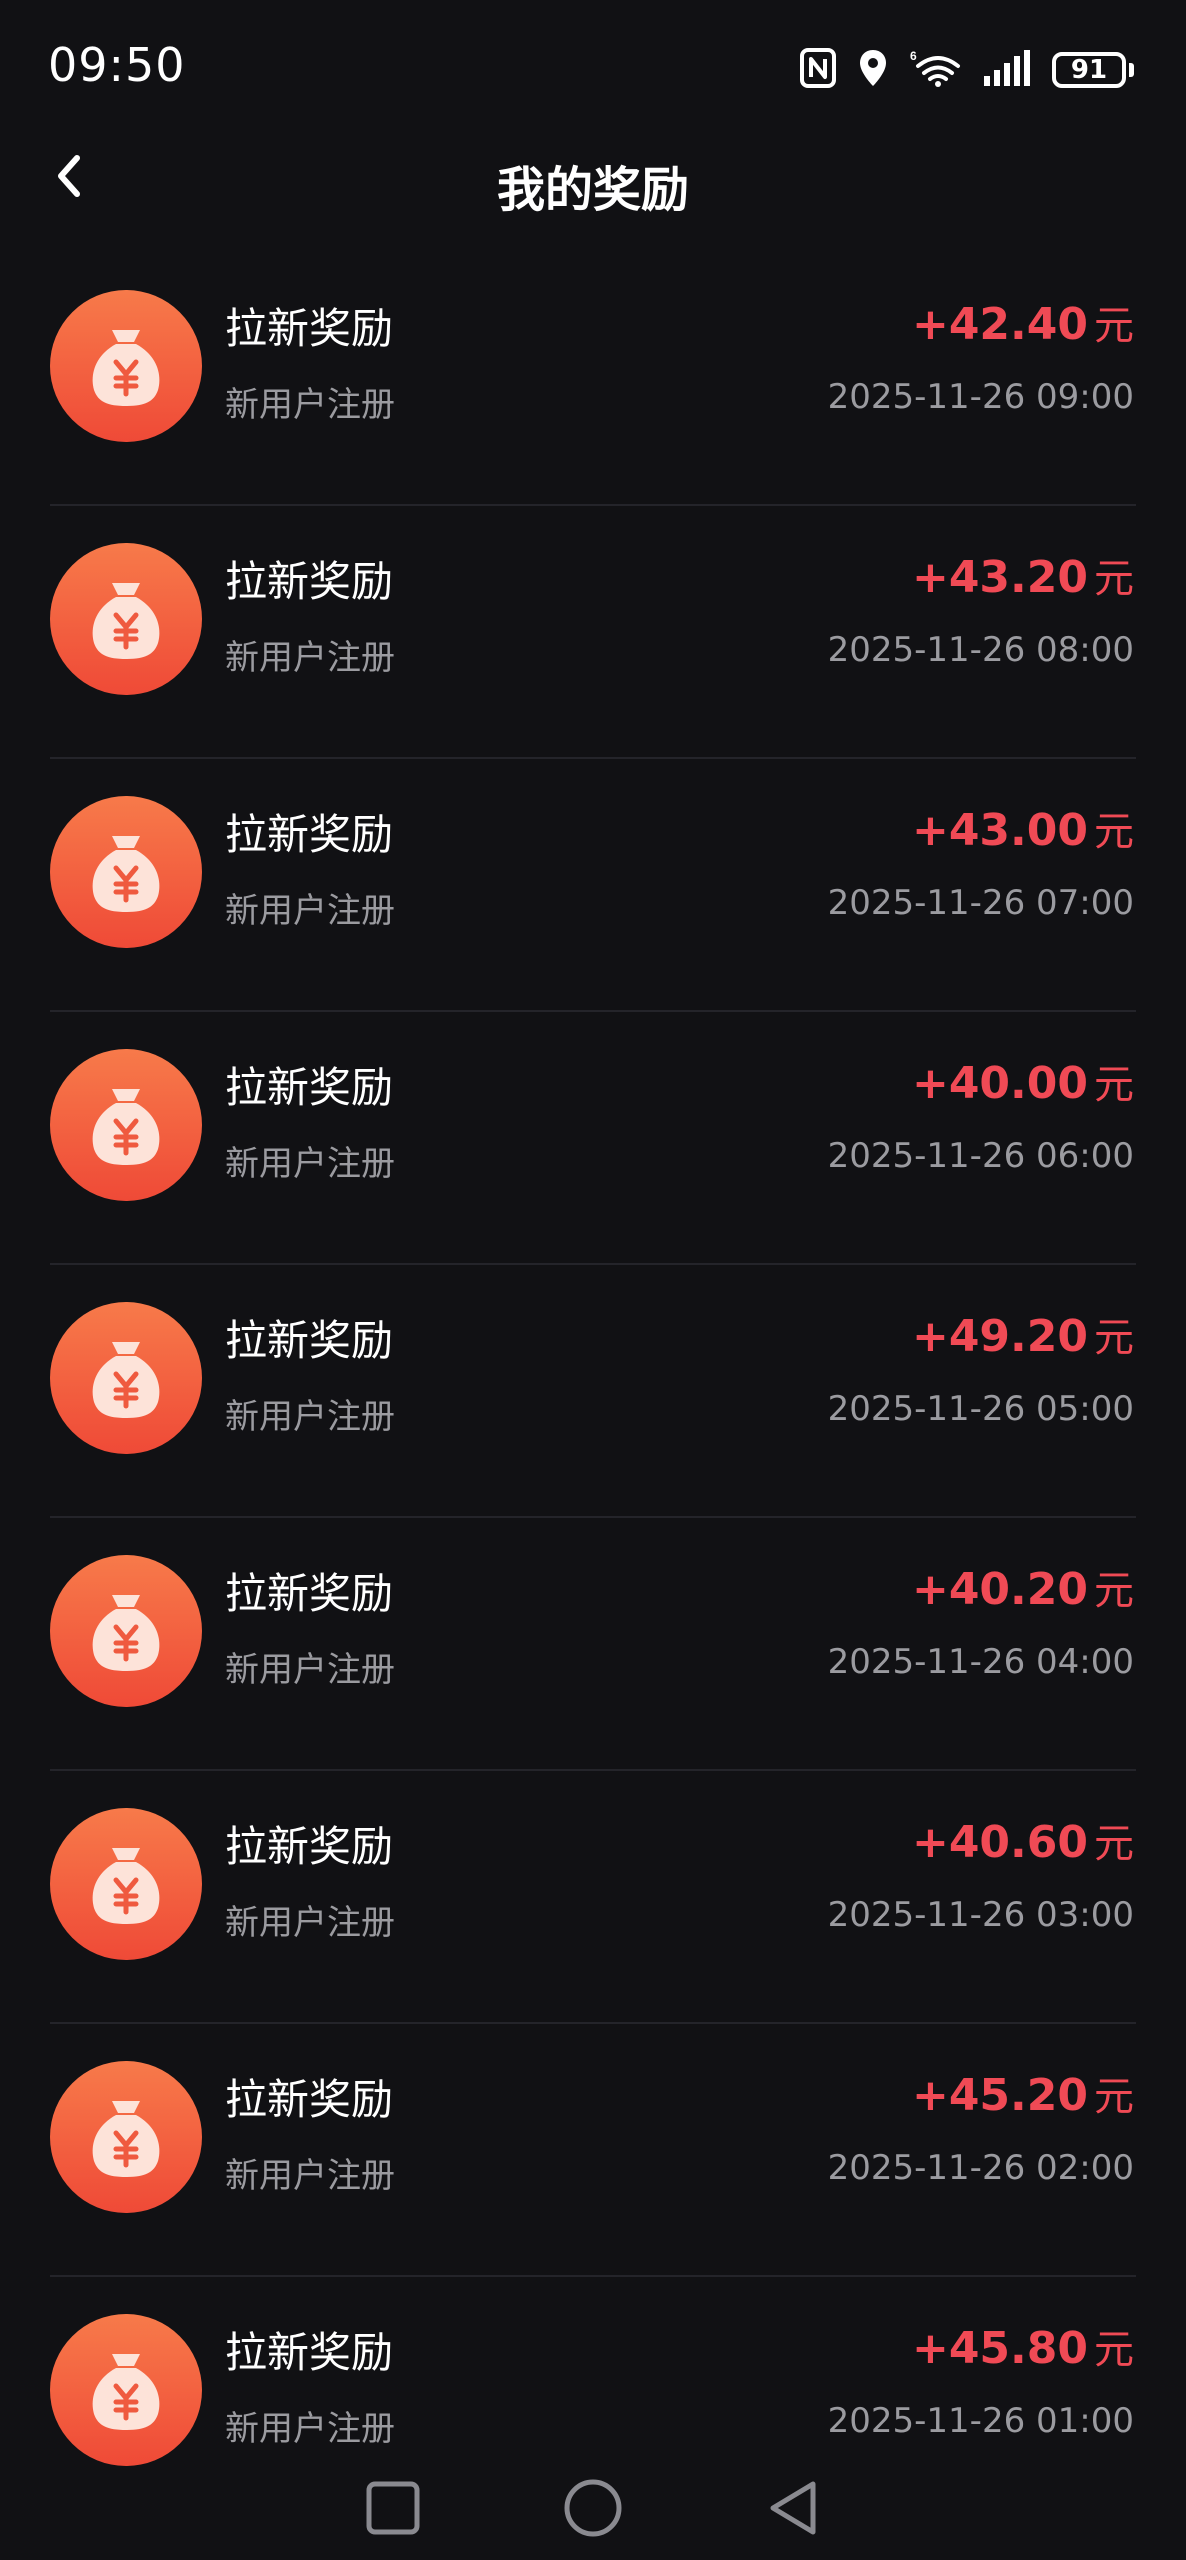  I want to click on reward-amount: +40.00 元, so click(1023, 1081).